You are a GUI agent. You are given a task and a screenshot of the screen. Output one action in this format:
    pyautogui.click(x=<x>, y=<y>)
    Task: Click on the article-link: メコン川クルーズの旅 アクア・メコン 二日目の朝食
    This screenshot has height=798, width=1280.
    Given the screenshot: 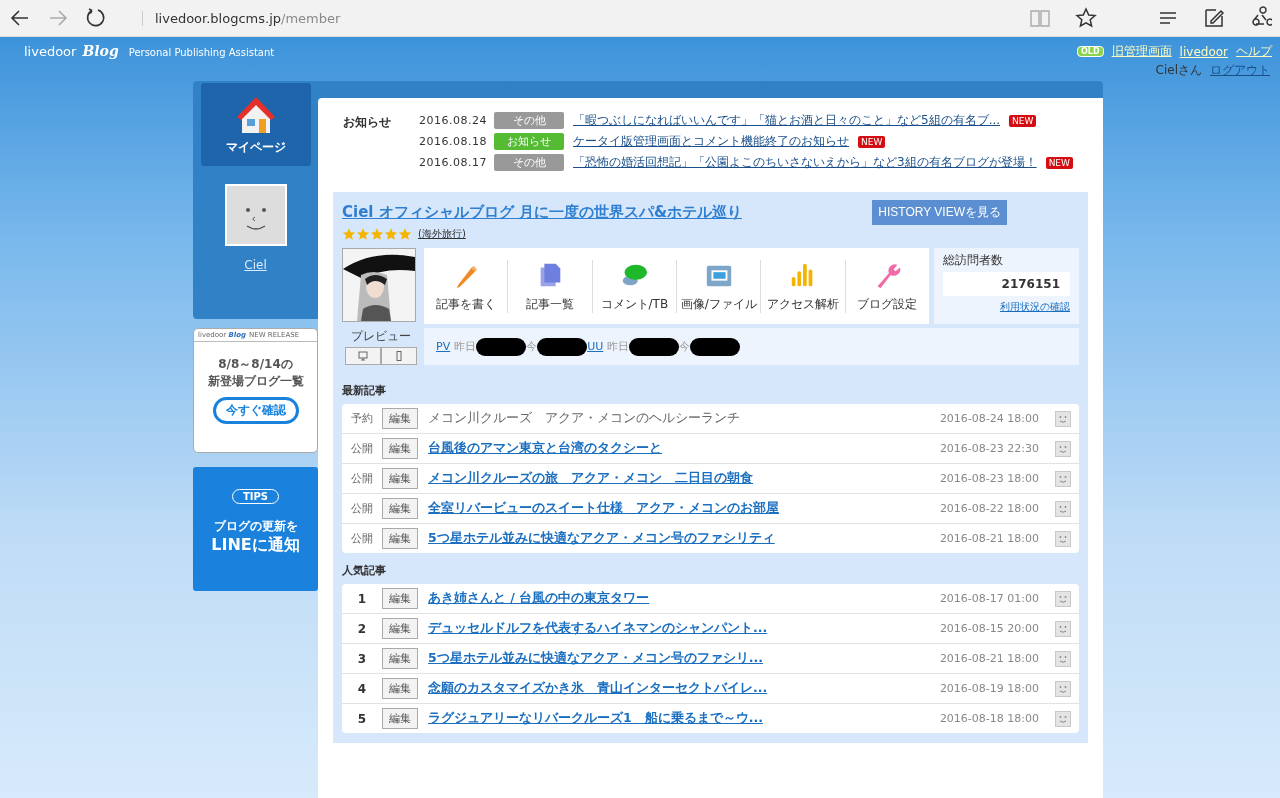 What is the action you would take?
    pyautogui.click(x=684, y=478)
    